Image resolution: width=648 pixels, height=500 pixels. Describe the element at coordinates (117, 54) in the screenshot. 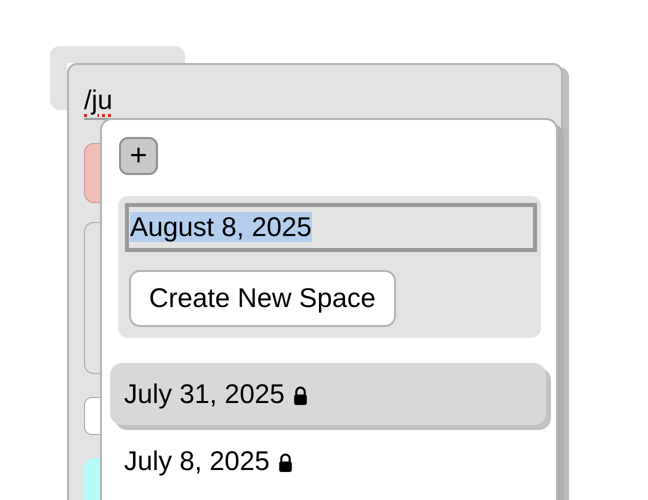

I see `back-tab` at that location.